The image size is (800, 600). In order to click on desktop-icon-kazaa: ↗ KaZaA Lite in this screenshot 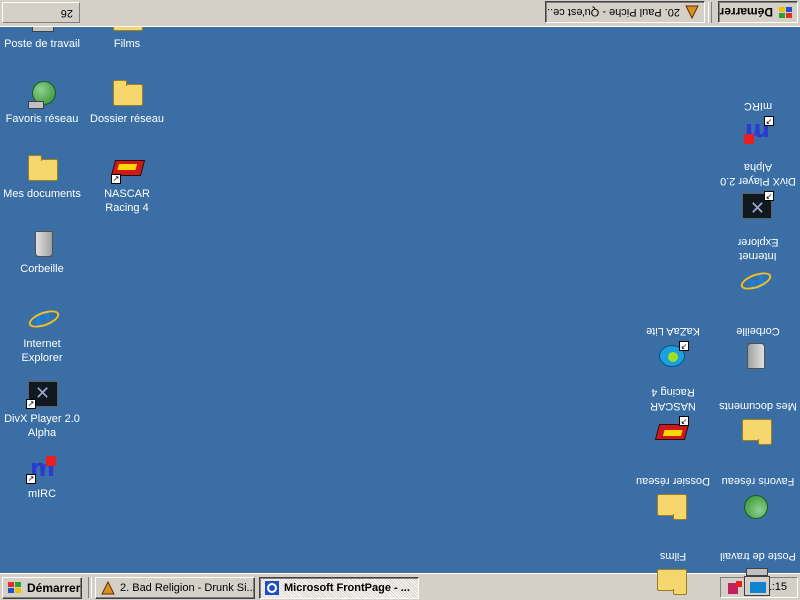, I will do `click(673, 348)`.